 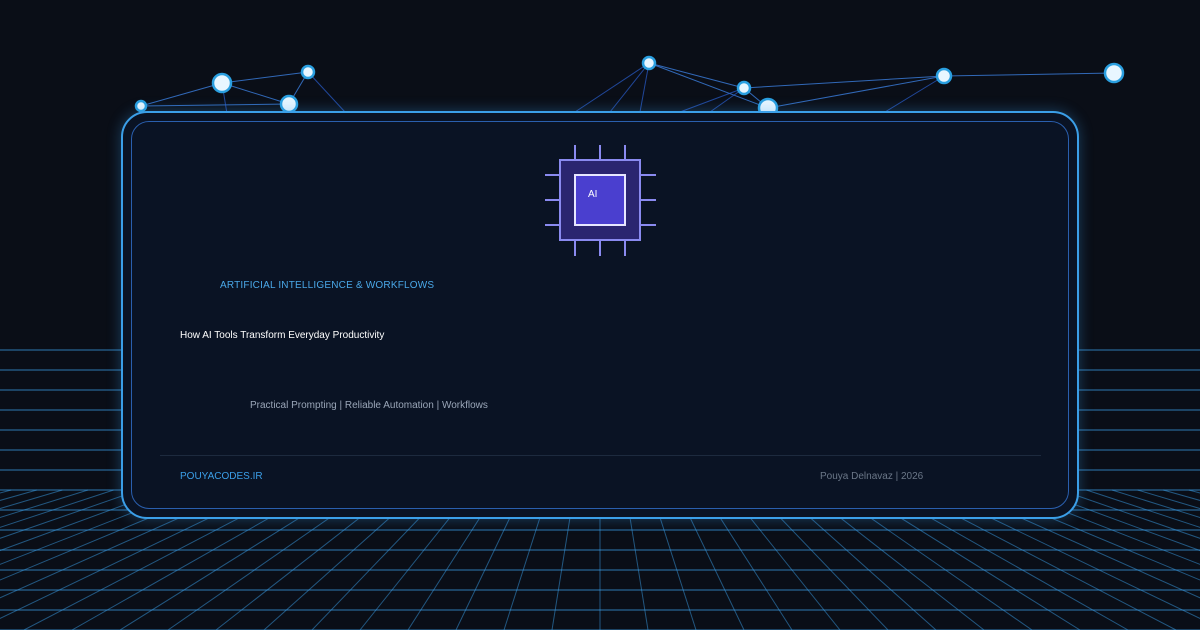 What do you see at coordinates (221, 476) in the screenshot?
I see `site-link: POUYACODES.IR` at bounding box center [221, 476].